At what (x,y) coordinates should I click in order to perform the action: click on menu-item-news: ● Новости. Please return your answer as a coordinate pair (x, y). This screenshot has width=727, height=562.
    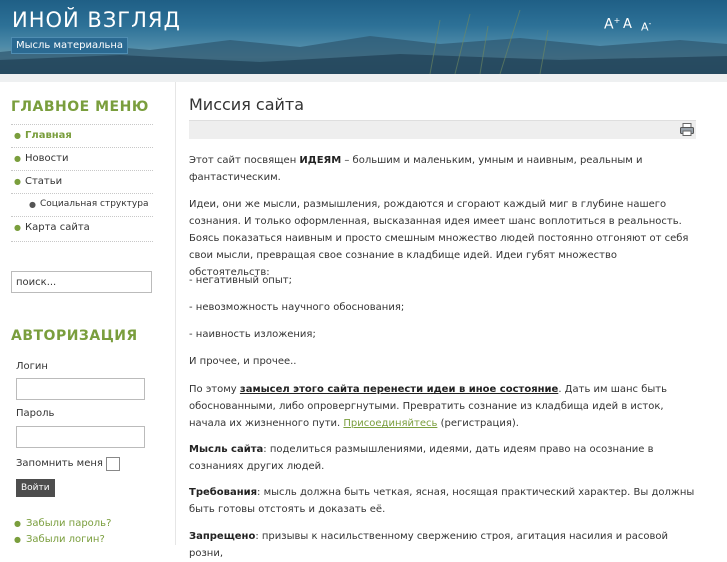
    Looking at the image, I should click on (82, 158).